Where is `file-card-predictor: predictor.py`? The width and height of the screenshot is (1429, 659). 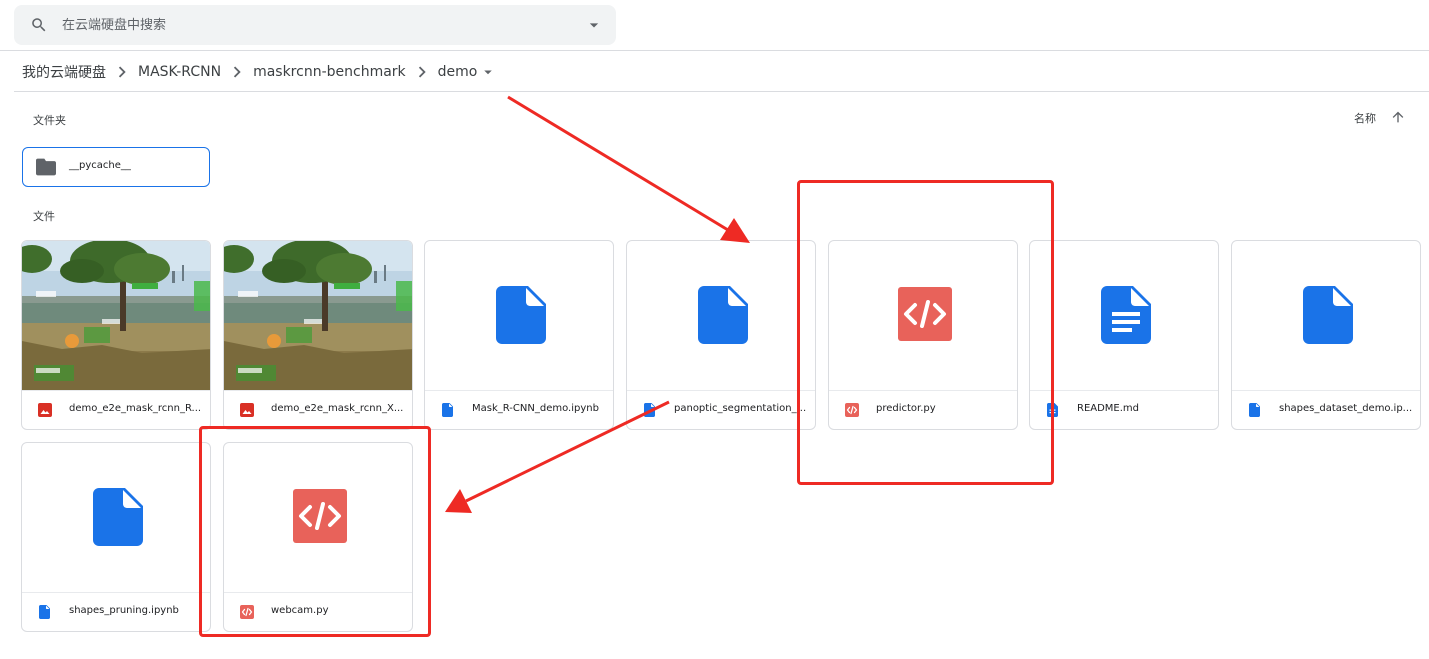
file-card-predictor: predictor.py is located at coordinates (923, 335).